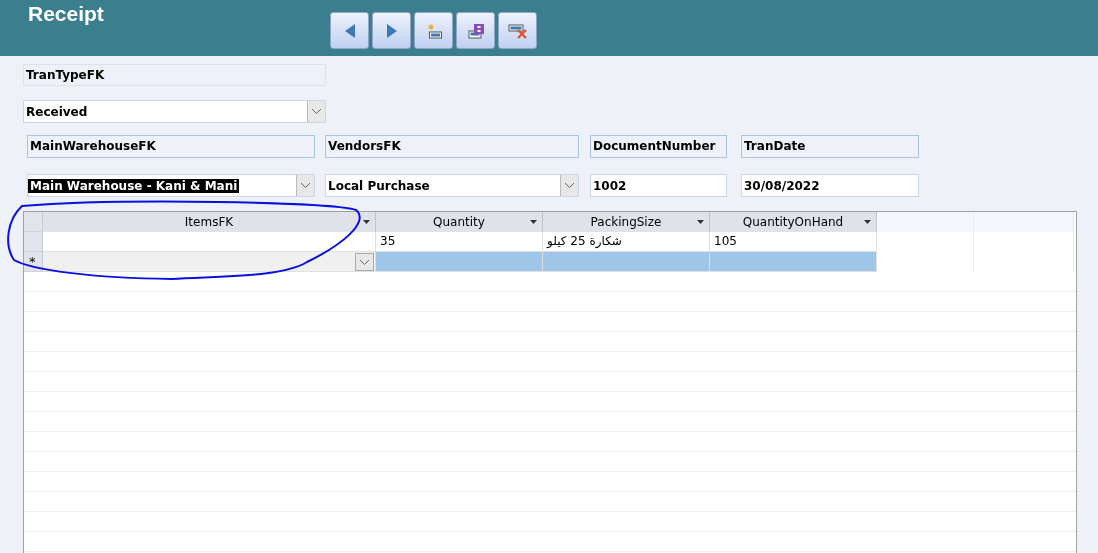 The height and width of the screenshot is (553, 1098). I want to click on column-header: QuantityOnHand, so click(793, 222).